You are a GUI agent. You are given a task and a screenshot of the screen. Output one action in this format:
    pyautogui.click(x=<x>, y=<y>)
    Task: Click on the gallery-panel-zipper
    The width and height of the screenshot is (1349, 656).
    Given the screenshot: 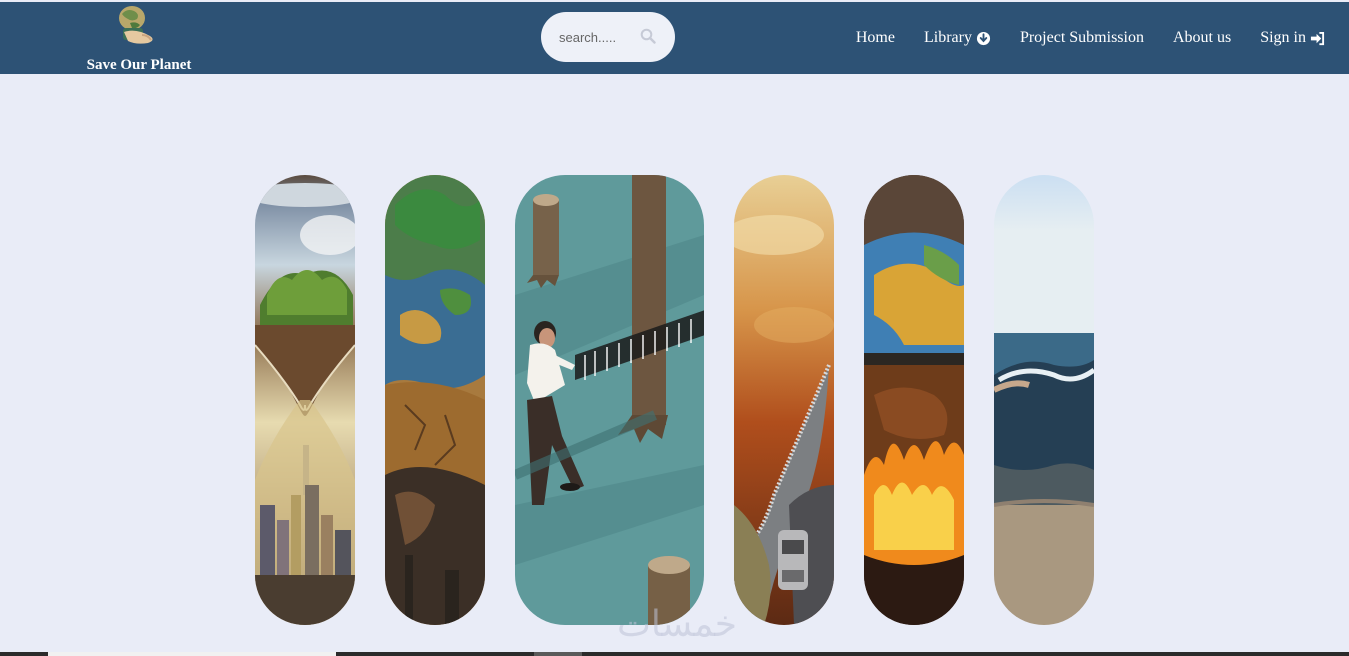 What is the action you would take?
    pyautogui.click(x=784, y=400)
    